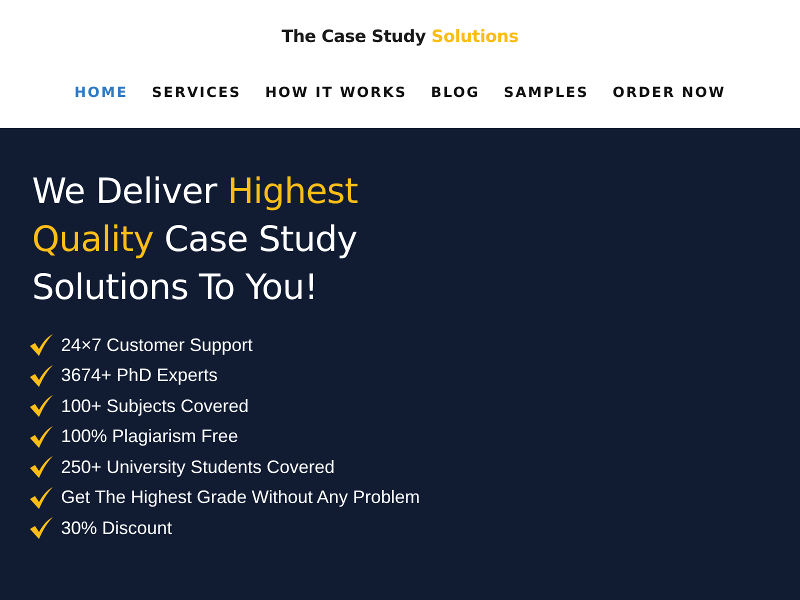  I want to click on nav-link: HOME, so click(101, 93).